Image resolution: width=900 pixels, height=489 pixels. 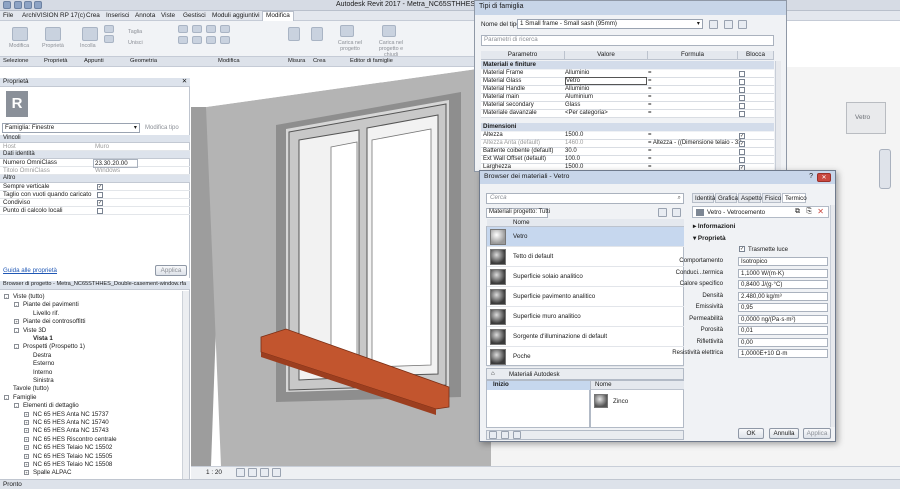 I want to click on material-property-row: Comportamento Isotropico, so click(x=753, y=262).